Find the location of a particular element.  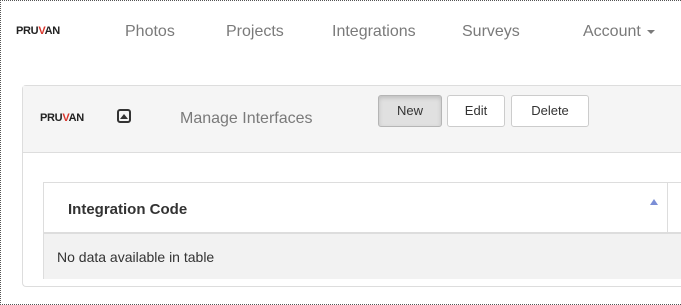

nav-item-surveys: Surveys is located at coordinates (491, 32).